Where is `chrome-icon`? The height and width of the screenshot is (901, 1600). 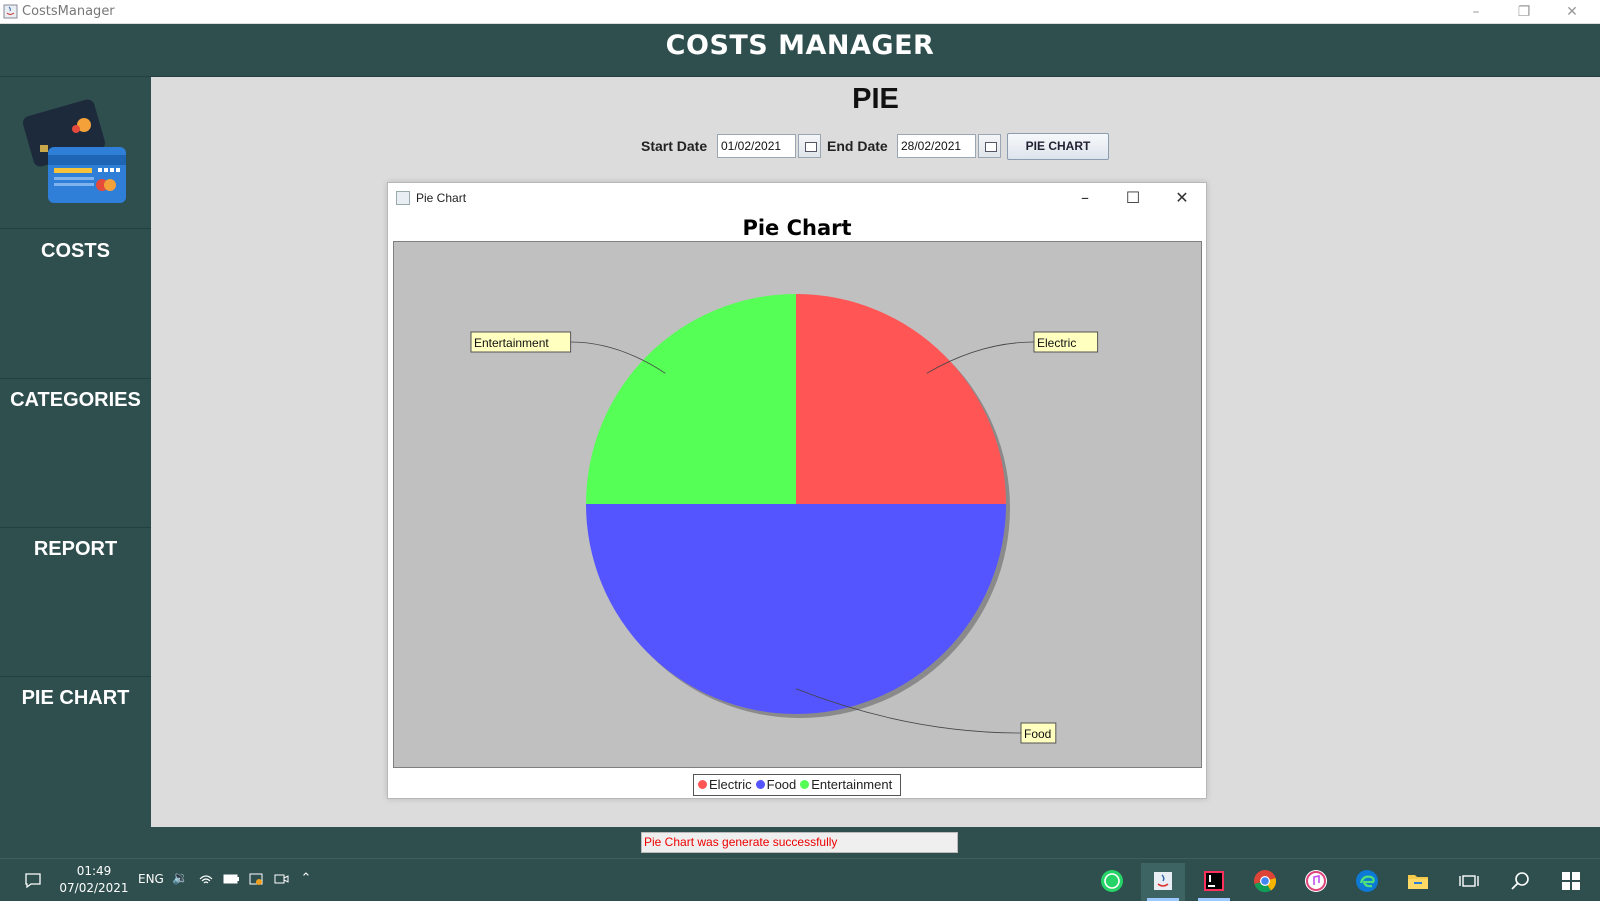
chrome-icon is located at coordinates (1265, 881).